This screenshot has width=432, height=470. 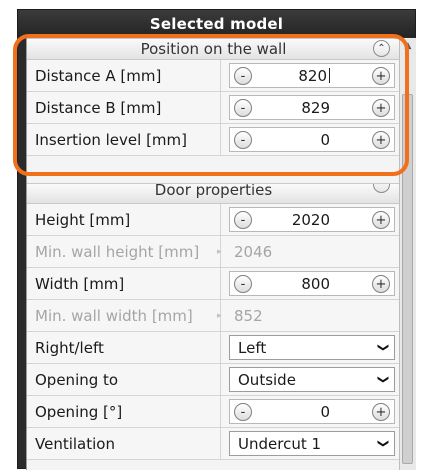 What do you see at coordinates (312, 379) in the screenshot?
I see `opening-to-select: Outside ❯` at bounding box center [312, 379].